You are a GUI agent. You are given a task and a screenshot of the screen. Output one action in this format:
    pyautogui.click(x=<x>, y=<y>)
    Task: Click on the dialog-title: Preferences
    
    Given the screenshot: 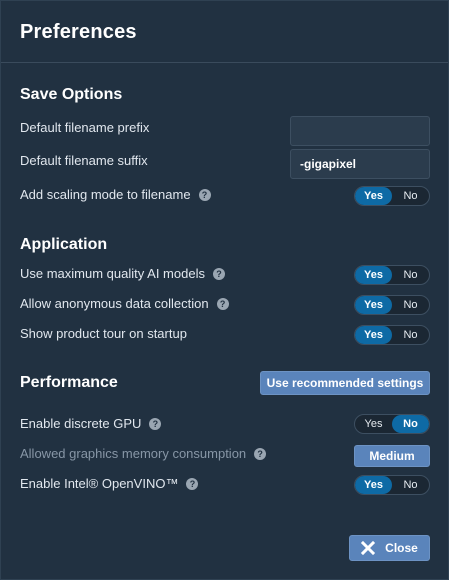 What is the action you would take?
    pyautogui.click(x=78, y=32)
    